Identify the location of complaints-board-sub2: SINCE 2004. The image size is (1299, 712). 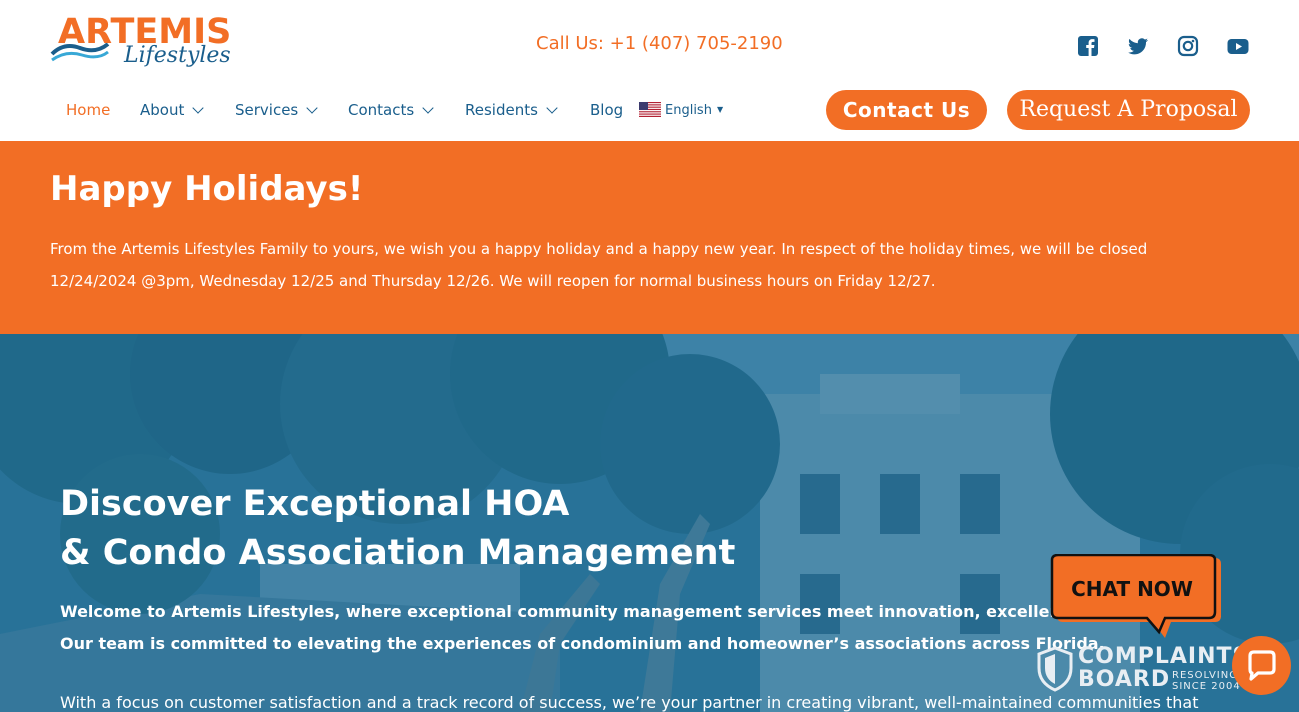
(1206, 686).